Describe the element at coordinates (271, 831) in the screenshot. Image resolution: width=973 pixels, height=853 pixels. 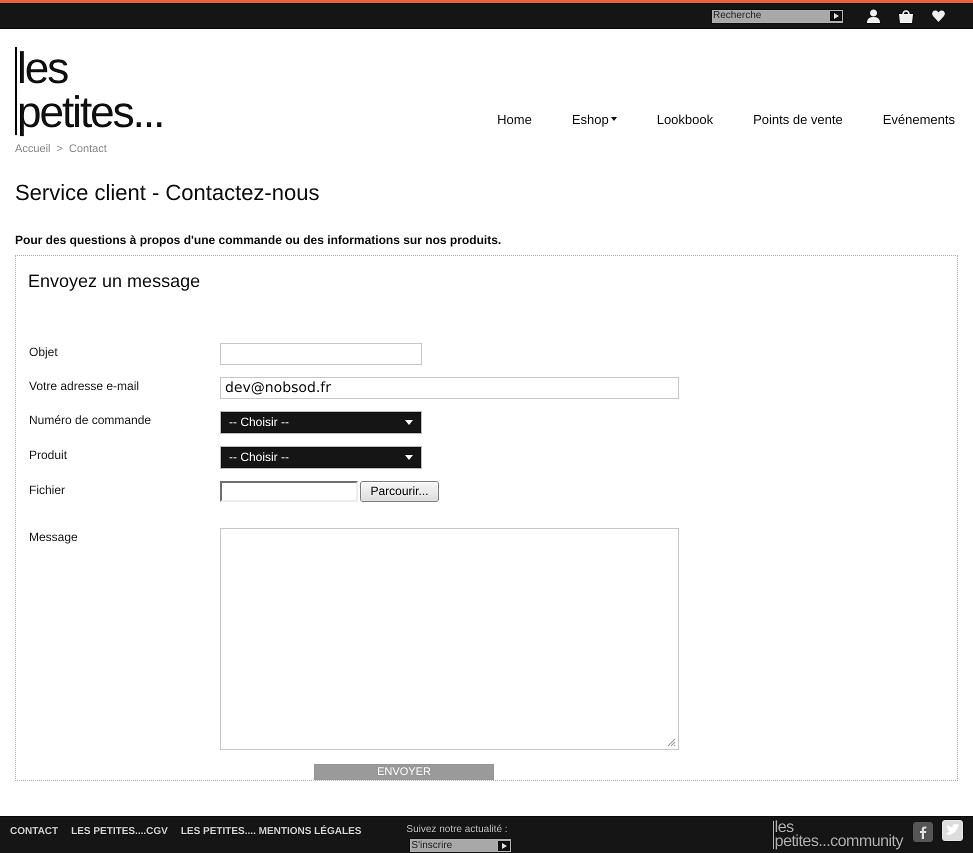
I see `footer-link: LES PETITES.... MENTIONS LÉGALES` at that location.